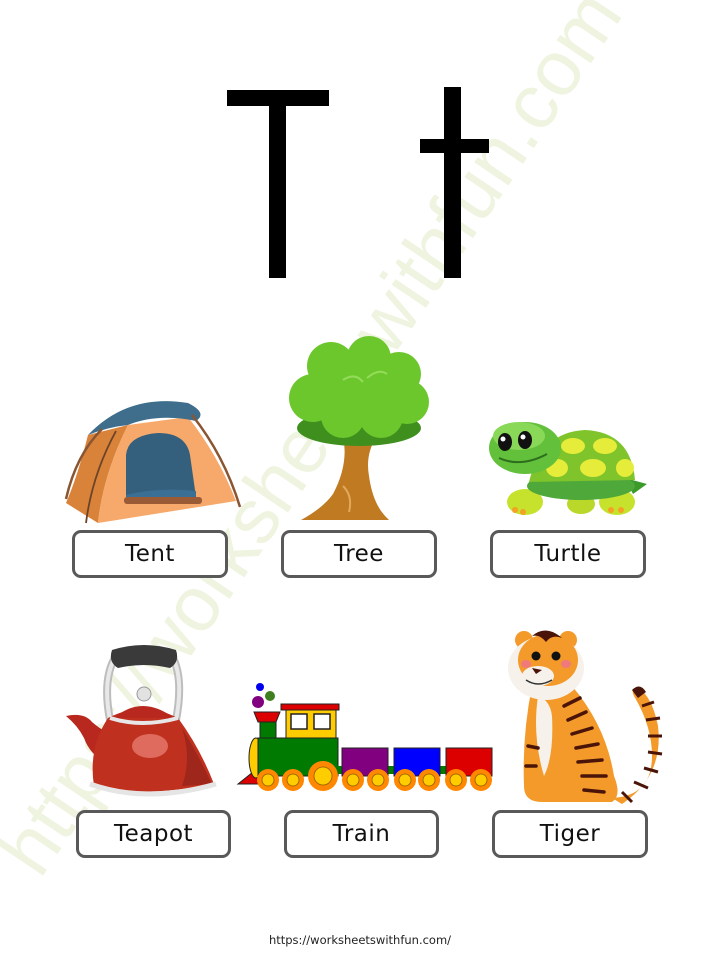  I want to click on item-label-tent: Tent, so click(150, 554).